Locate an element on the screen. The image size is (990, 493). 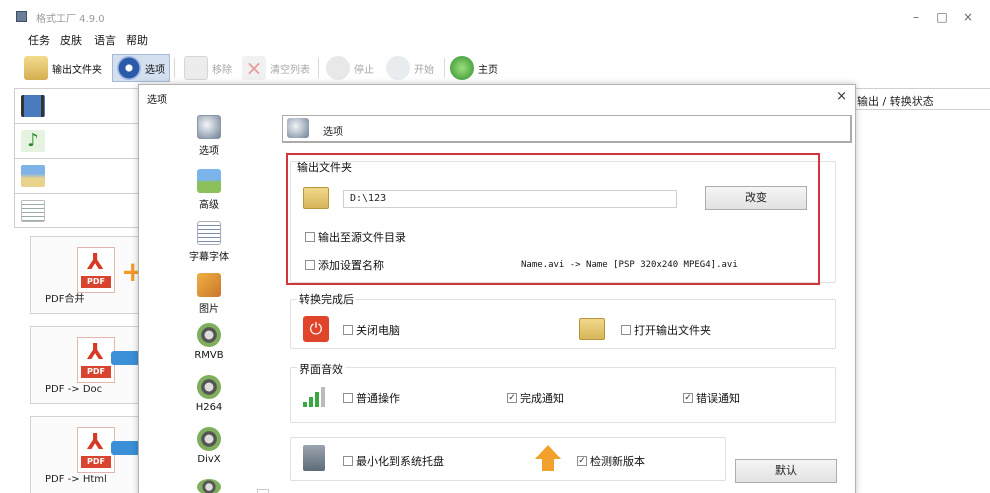
tile-pdf-merge: ⅄ PDF + PDF合并 is located at coordinates (87, 275).